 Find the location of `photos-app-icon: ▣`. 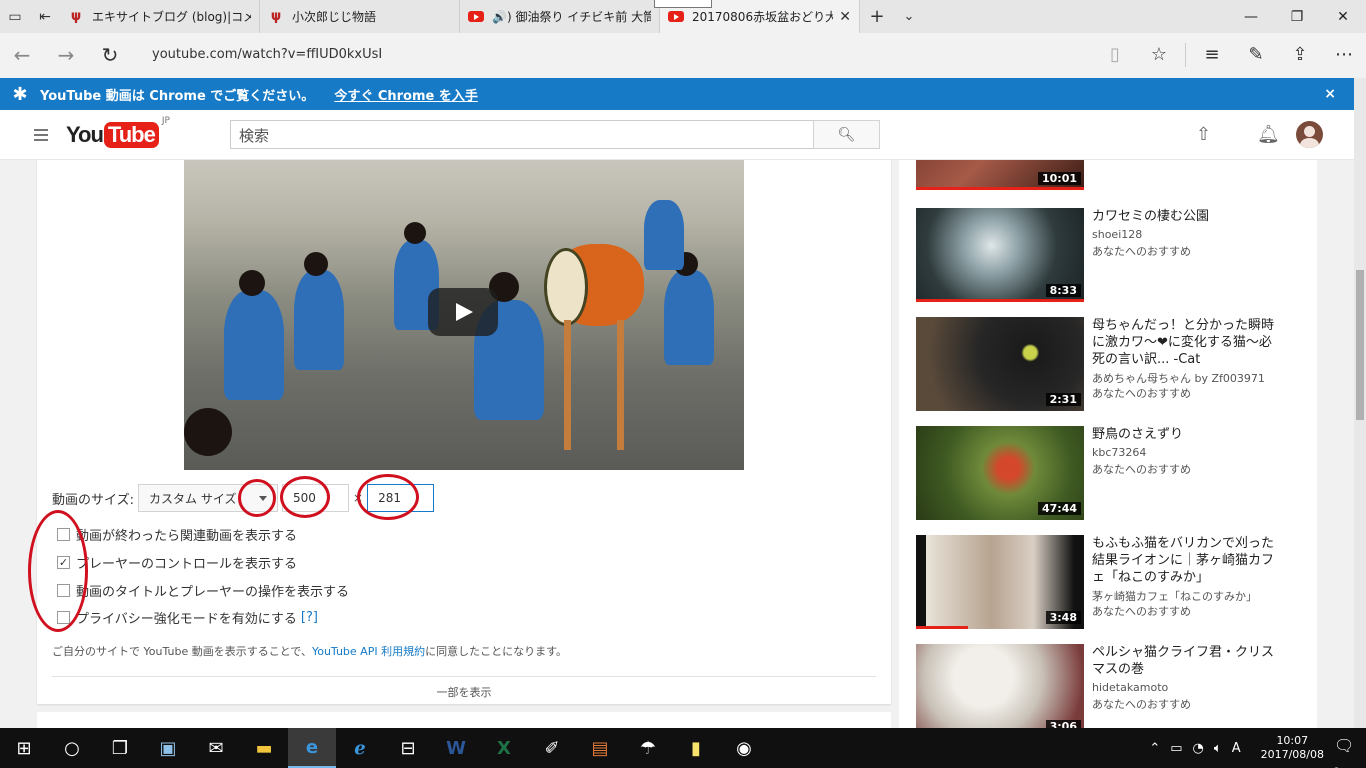

photos-app-icon: ▣ is located at coordinates (168, 748).